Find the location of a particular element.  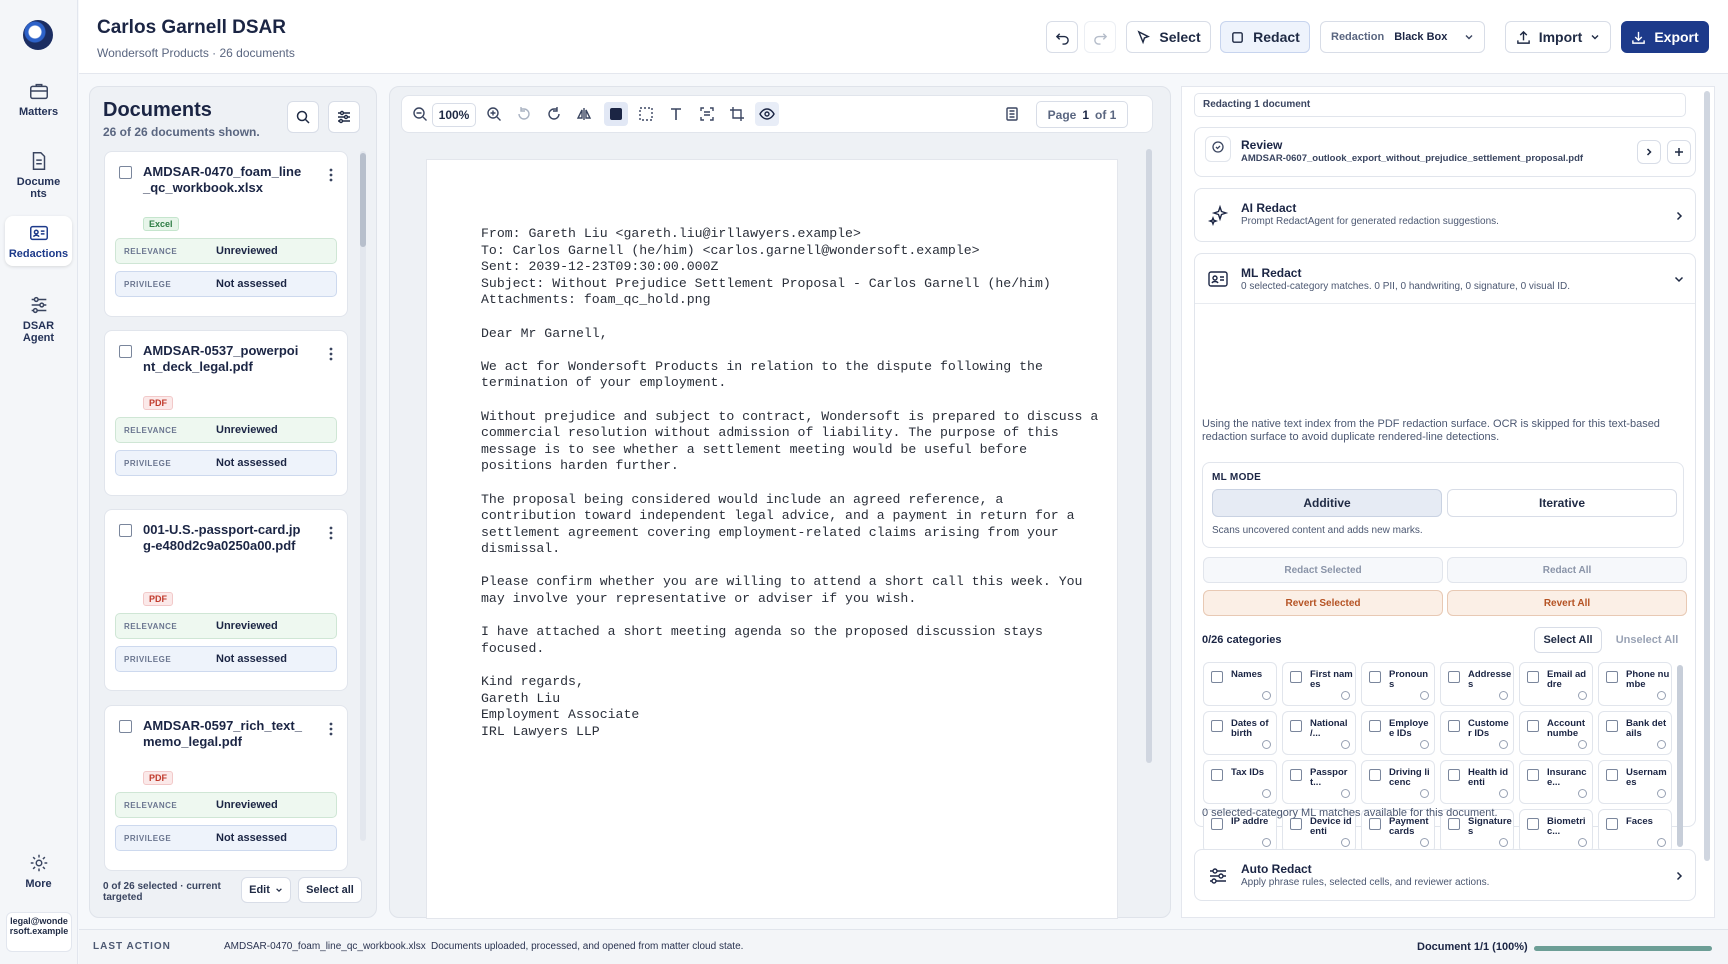

export-button: Export is located at coordinates (1665, 37).